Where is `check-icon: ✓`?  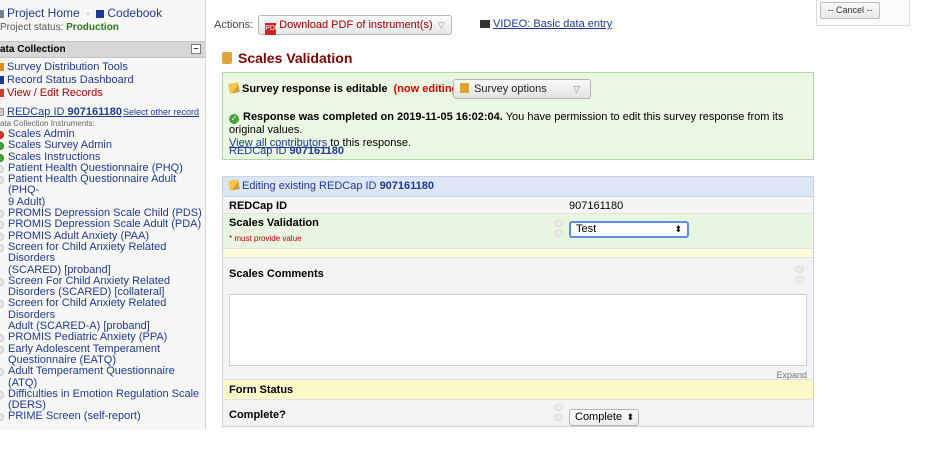
check-icon: ✓ is located at coordinates (234, 119).